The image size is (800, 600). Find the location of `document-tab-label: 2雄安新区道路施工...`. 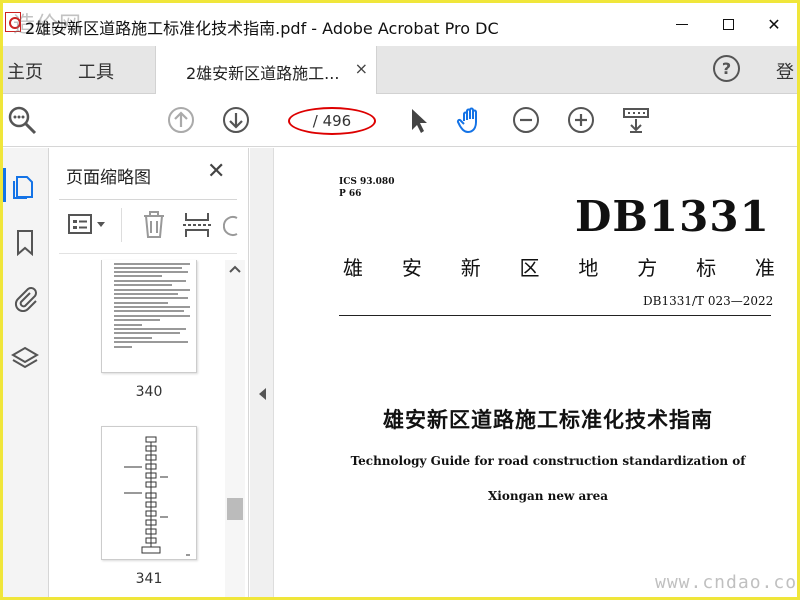

document-tab-label: 2雄安新区道路施工... is located at coordinates (263, 73).